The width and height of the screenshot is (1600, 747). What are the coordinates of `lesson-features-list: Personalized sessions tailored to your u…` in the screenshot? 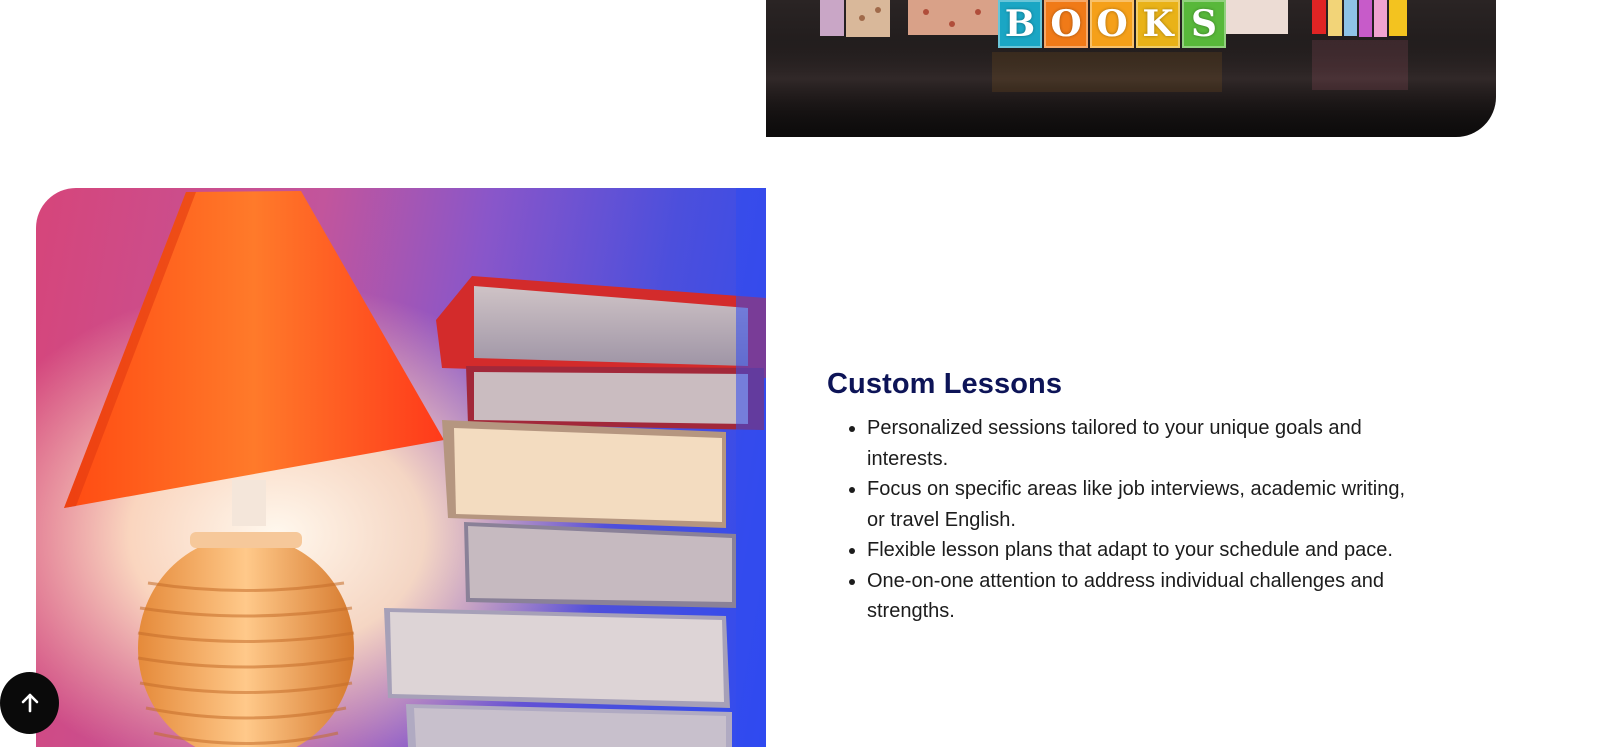 It's located at (1127, 520).